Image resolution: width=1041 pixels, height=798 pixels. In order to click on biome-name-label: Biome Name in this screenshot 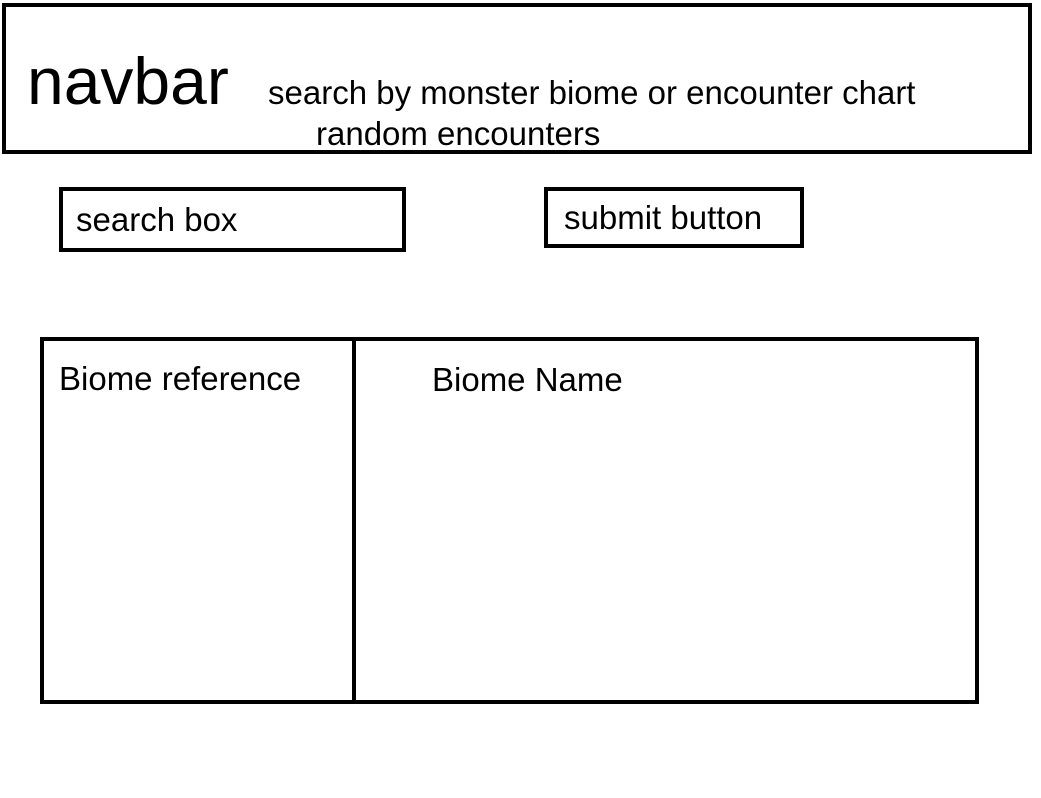, I will do `click(527, 379)`.